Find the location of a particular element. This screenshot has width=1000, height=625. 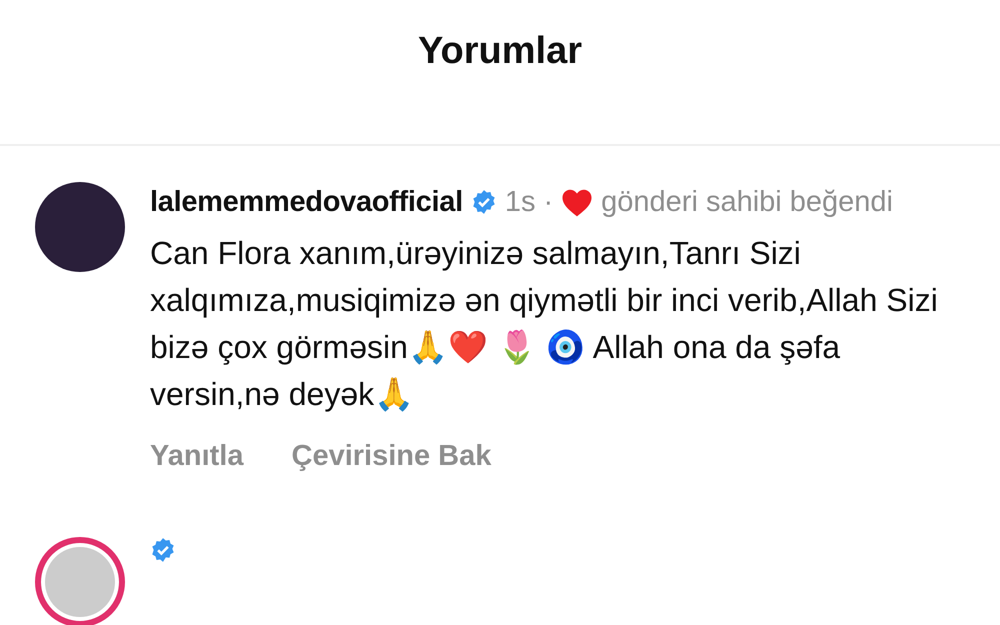

username-link: lalememmedovaofficial is located at coordinates (306, 202).